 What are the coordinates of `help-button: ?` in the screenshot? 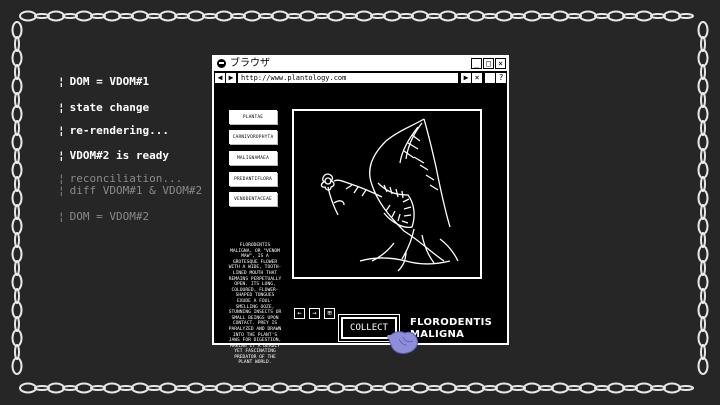 It's located at (501, 78).